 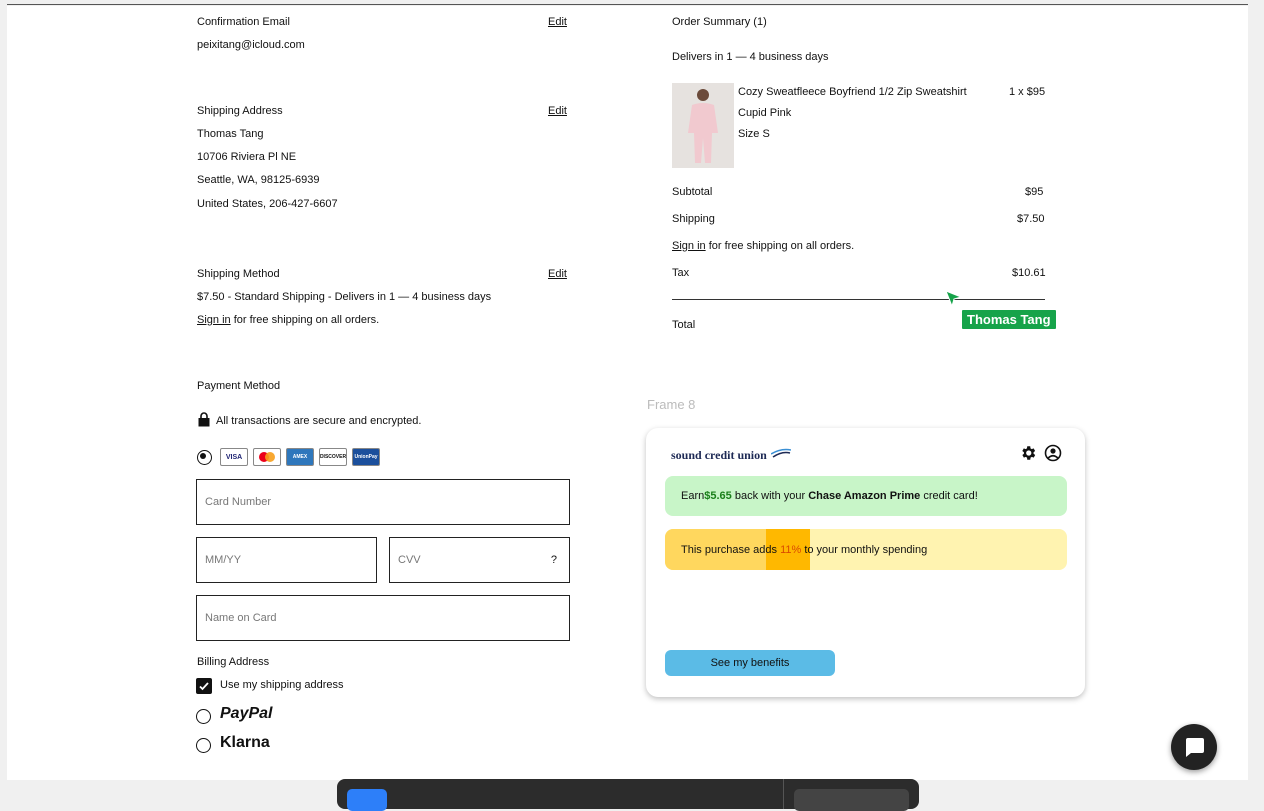 What do you see at coordinates (1028, 453) in the screenshot?
I see `gear-icon` at bounding box center [1028, 453].